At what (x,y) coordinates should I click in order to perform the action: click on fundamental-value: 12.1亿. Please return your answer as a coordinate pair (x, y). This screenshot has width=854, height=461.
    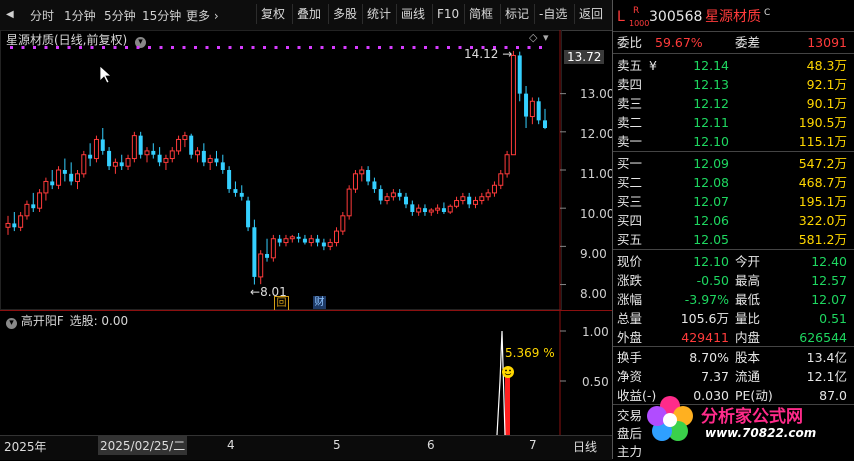
    Looking at the image, I should click on (826, 376).